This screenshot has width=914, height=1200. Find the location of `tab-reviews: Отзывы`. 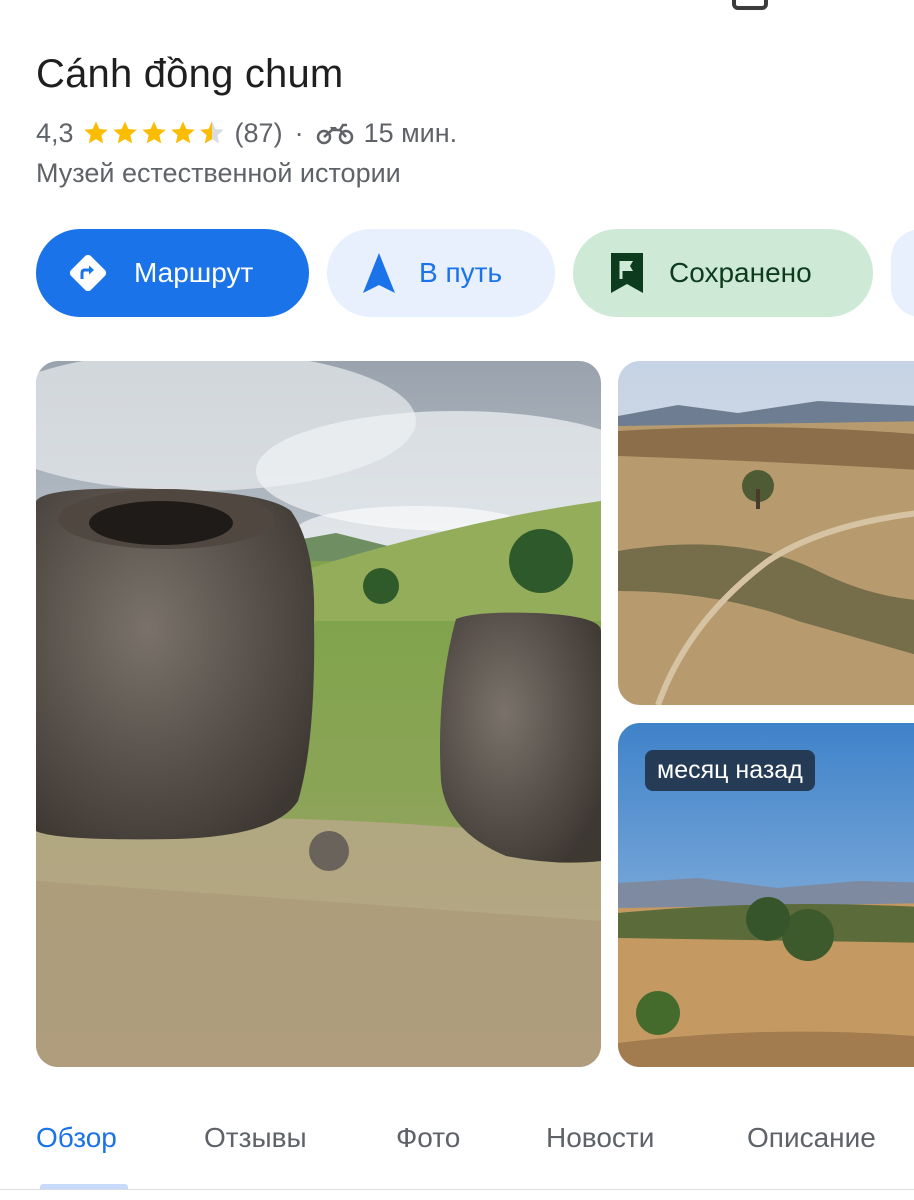

tab-reviews: Отзывы is located at coordinates (255, 1138).